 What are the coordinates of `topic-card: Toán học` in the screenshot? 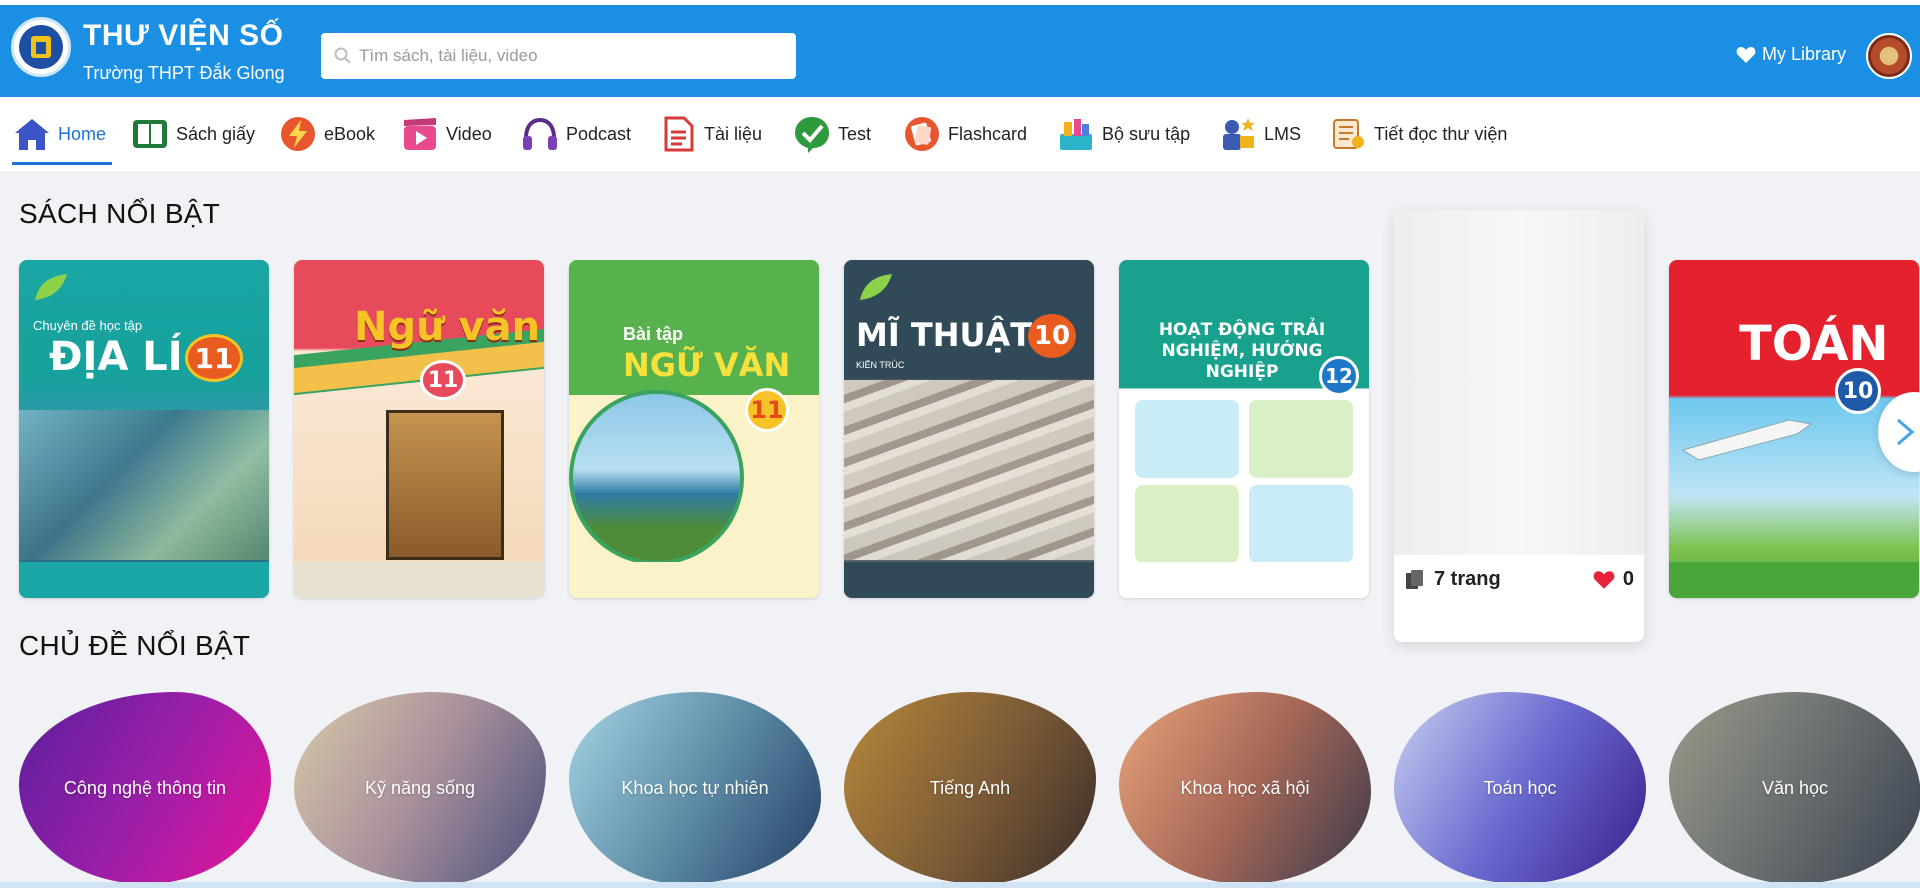 It's located at (1520, 788).